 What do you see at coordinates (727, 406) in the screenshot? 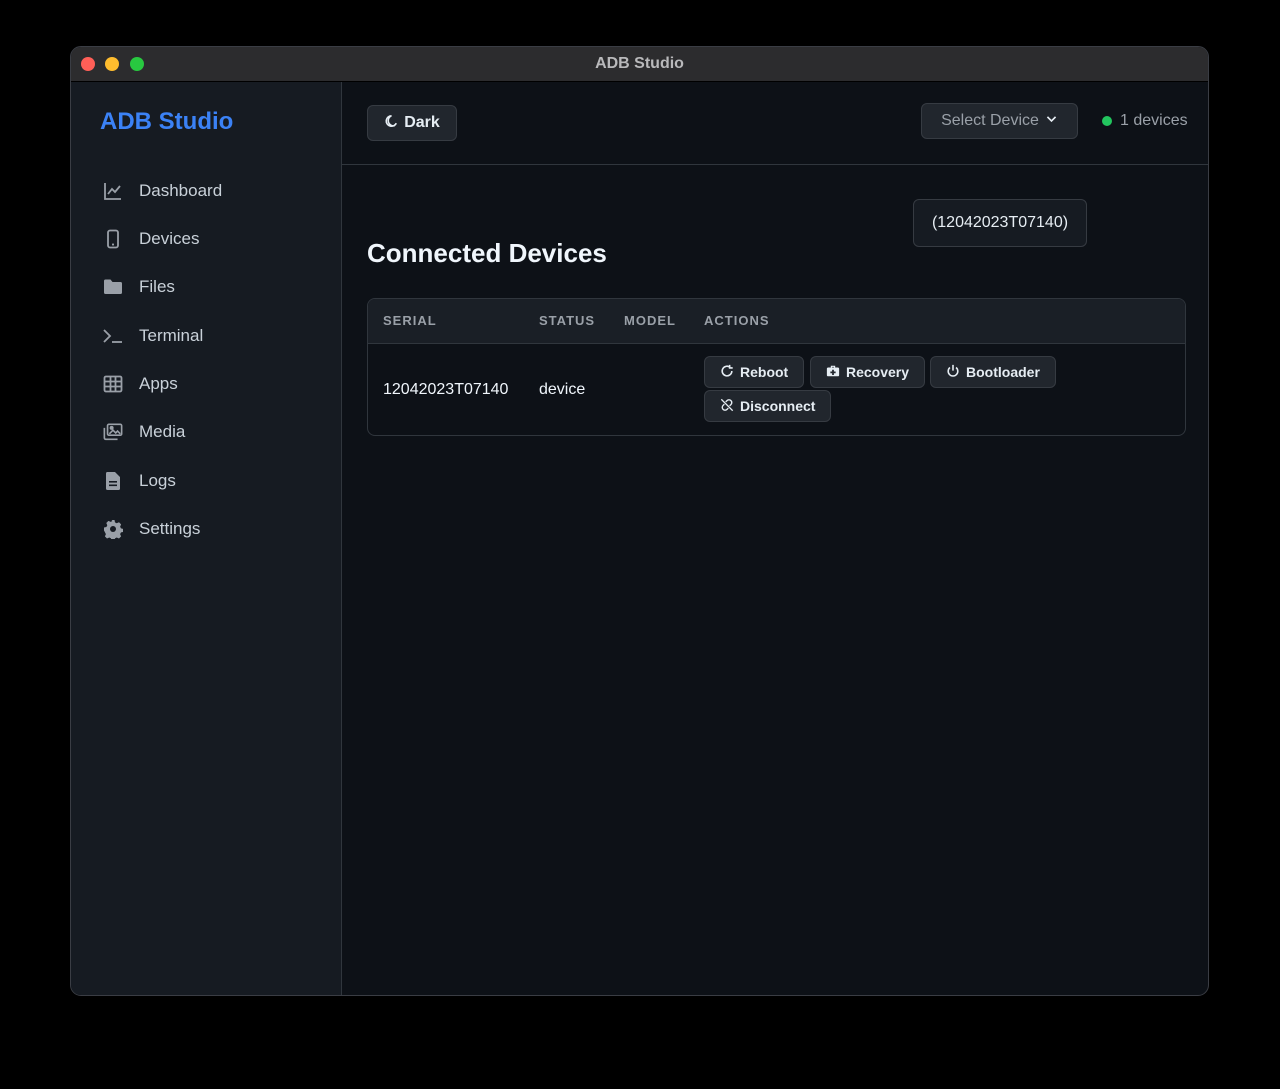
I see `unlink-icon` at bounding box center [727, 406].